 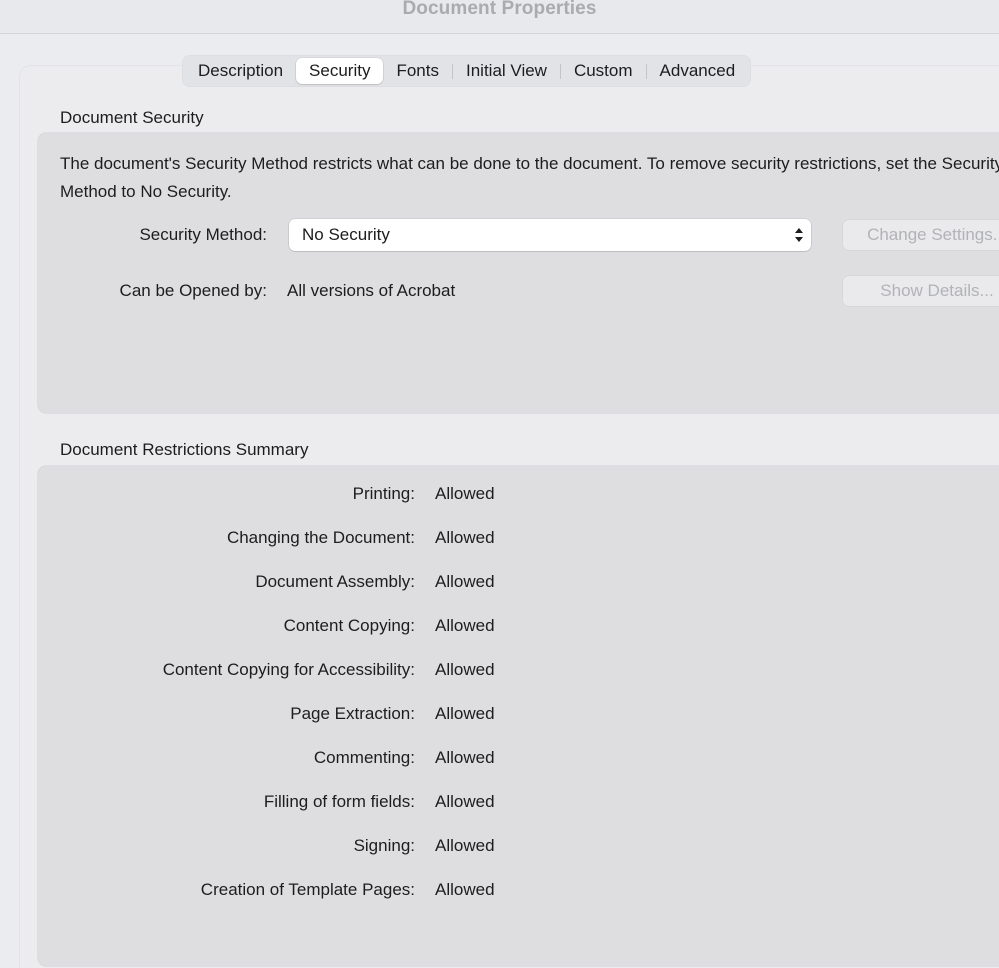 I want to click on restriction-row: Creation of Template Pages: Allowed, so click(x=499, y=902).